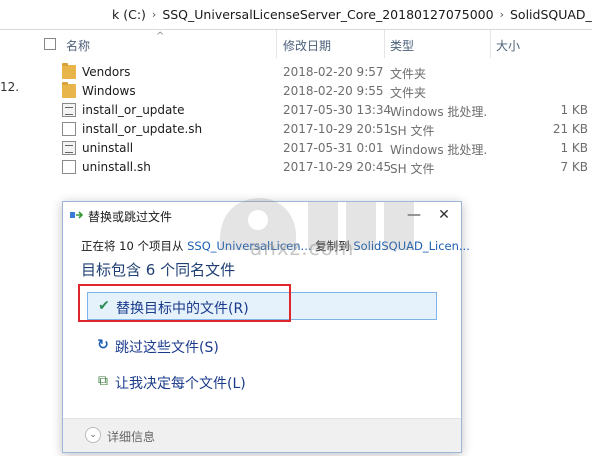  What do you see at coordinates (106, 72) in the screenshot?
I see `file-name: Vendors` at bounding box center [106, 72].